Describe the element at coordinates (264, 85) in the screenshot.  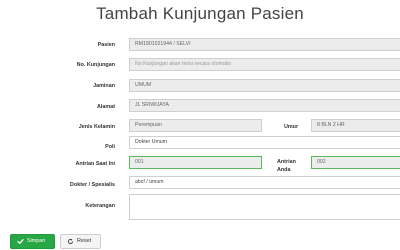
I see `jaminan-field: UMUM` at that location.